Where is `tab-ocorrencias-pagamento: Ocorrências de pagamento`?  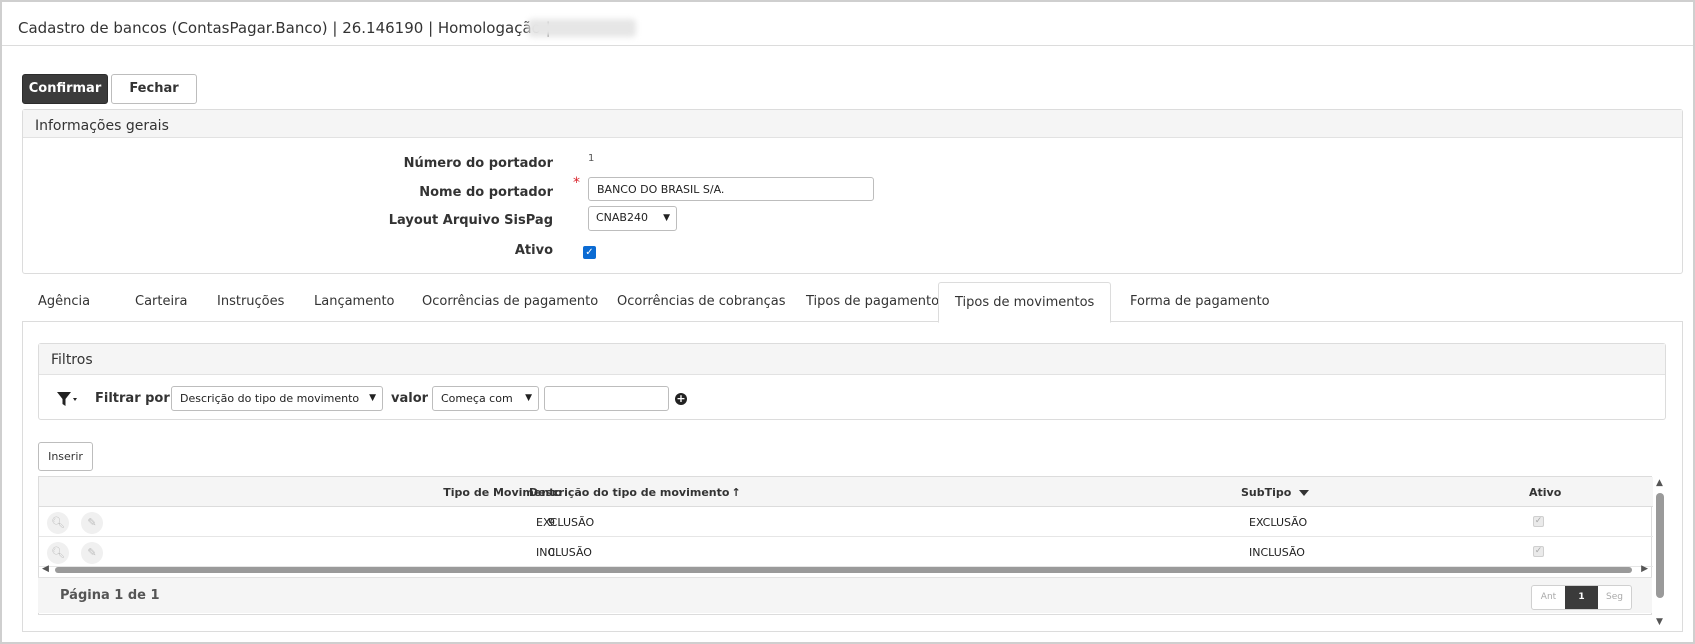 tab-ocorrencias-pagamento: Ocorrências de pagamento is located at coordinates (510, 302).